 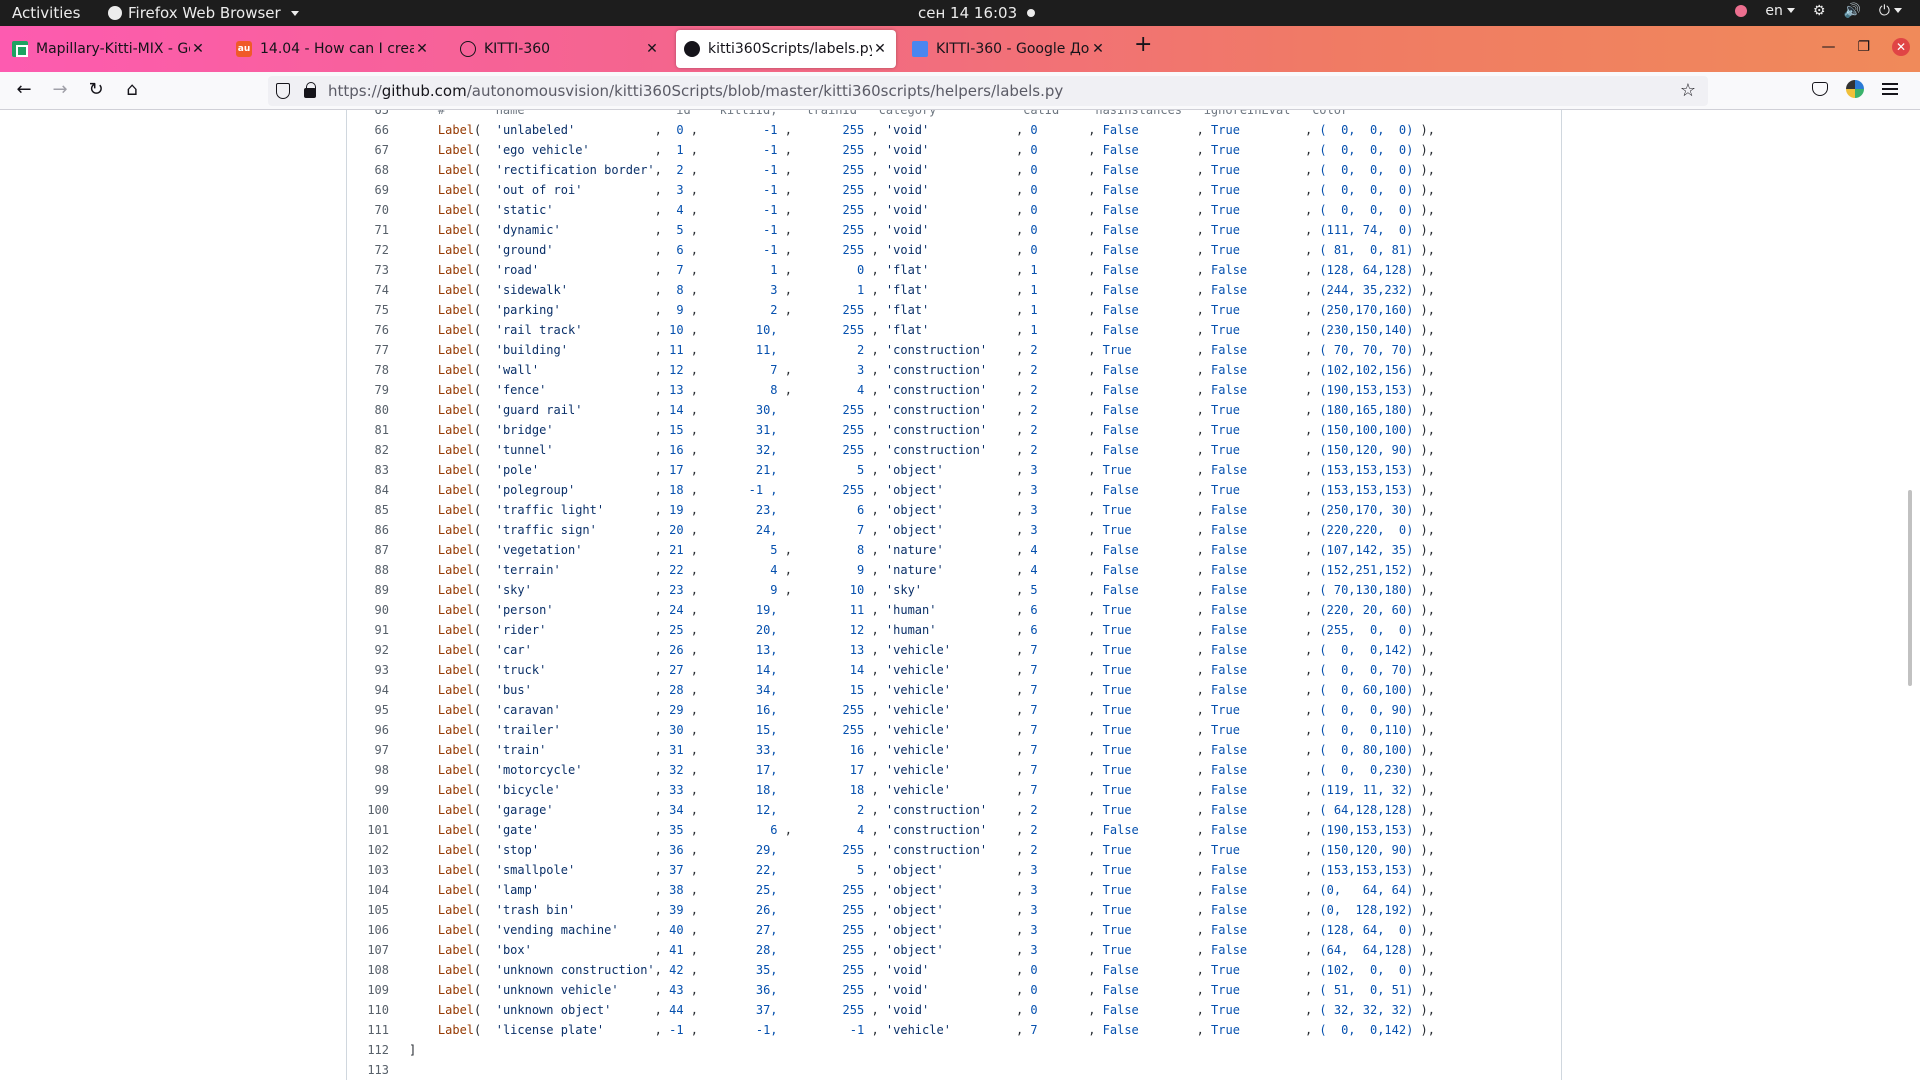 I want to click on has-instances: False, so click(x=1149, y=210).